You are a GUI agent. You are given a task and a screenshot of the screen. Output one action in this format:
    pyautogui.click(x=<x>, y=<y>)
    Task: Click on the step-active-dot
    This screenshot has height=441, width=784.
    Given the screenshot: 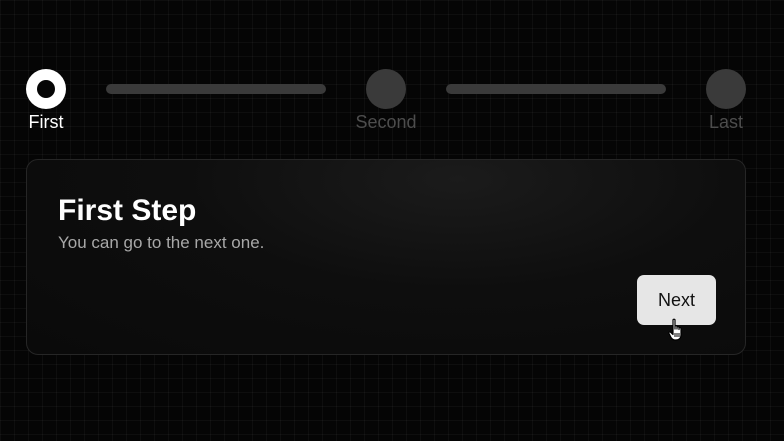 What is the action you would take?
    pyautogui.click(x=46, y=89)
    